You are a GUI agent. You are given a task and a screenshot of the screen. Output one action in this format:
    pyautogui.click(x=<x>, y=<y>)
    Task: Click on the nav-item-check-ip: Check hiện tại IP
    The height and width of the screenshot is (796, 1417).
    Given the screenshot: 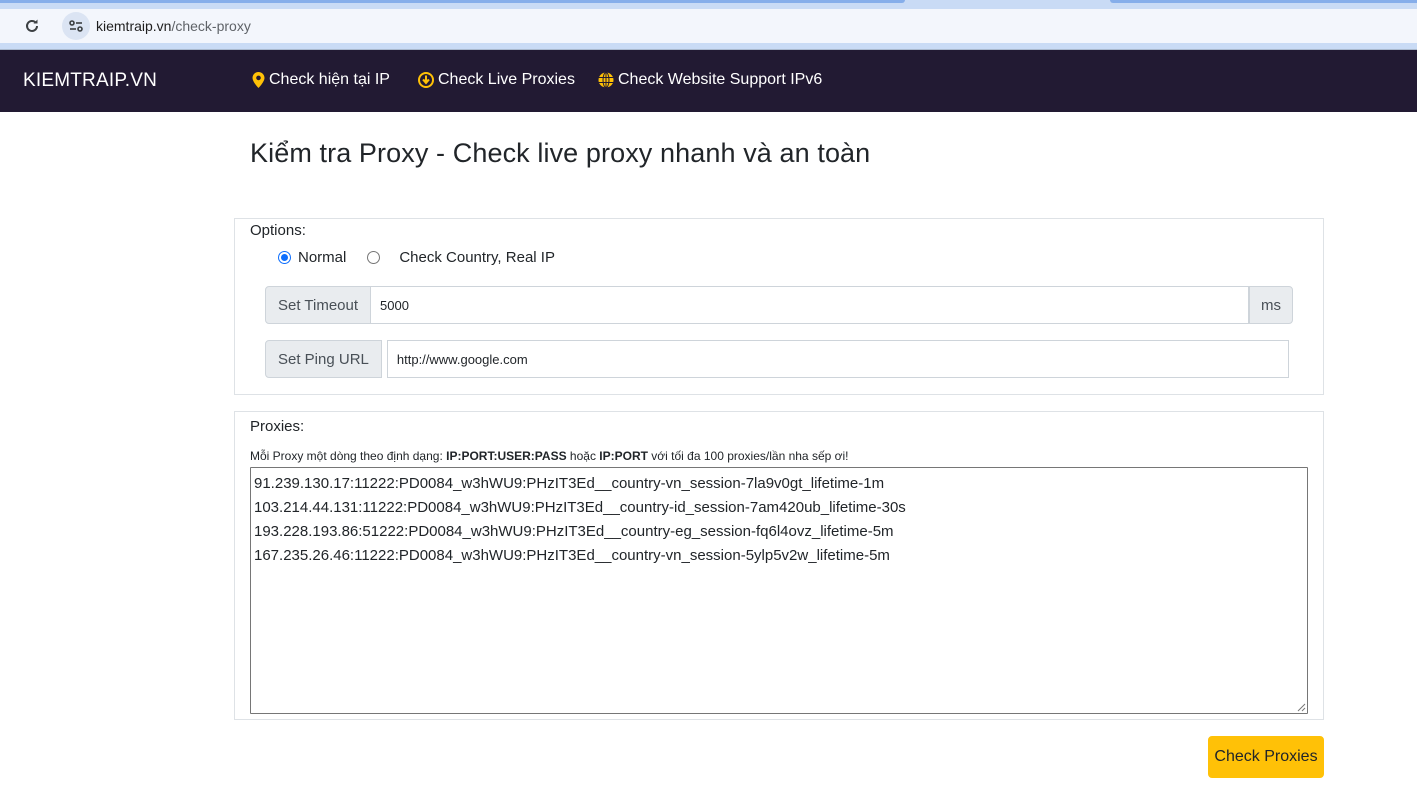 What is the action you would take?
    pyautogui.click(x=321, y=80)
    